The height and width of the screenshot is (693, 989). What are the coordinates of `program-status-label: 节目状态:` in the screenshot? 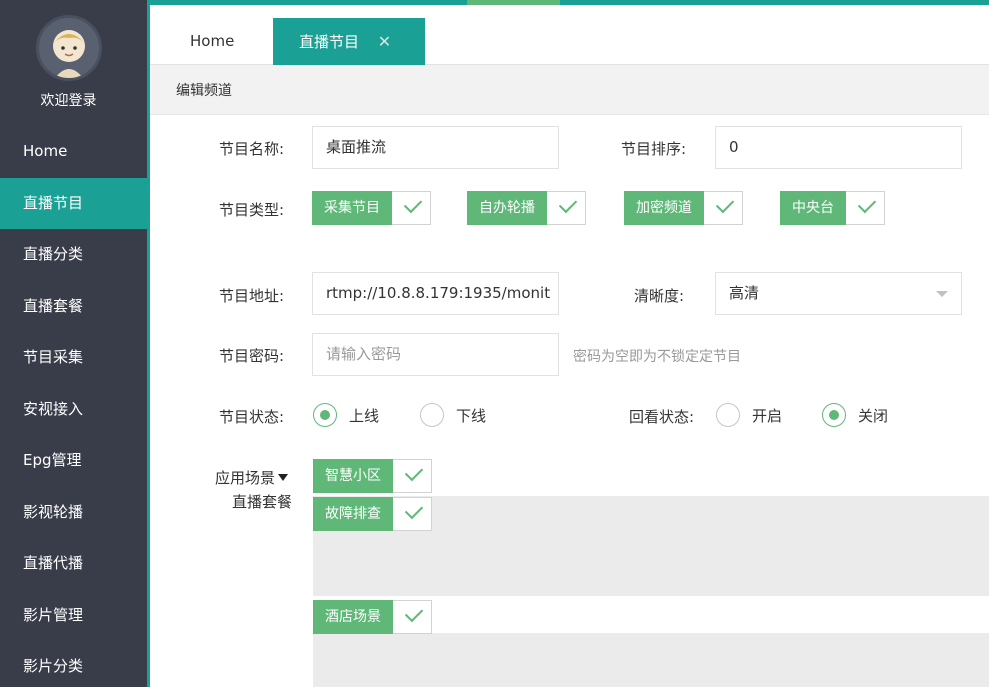 It's located at (251, 417).